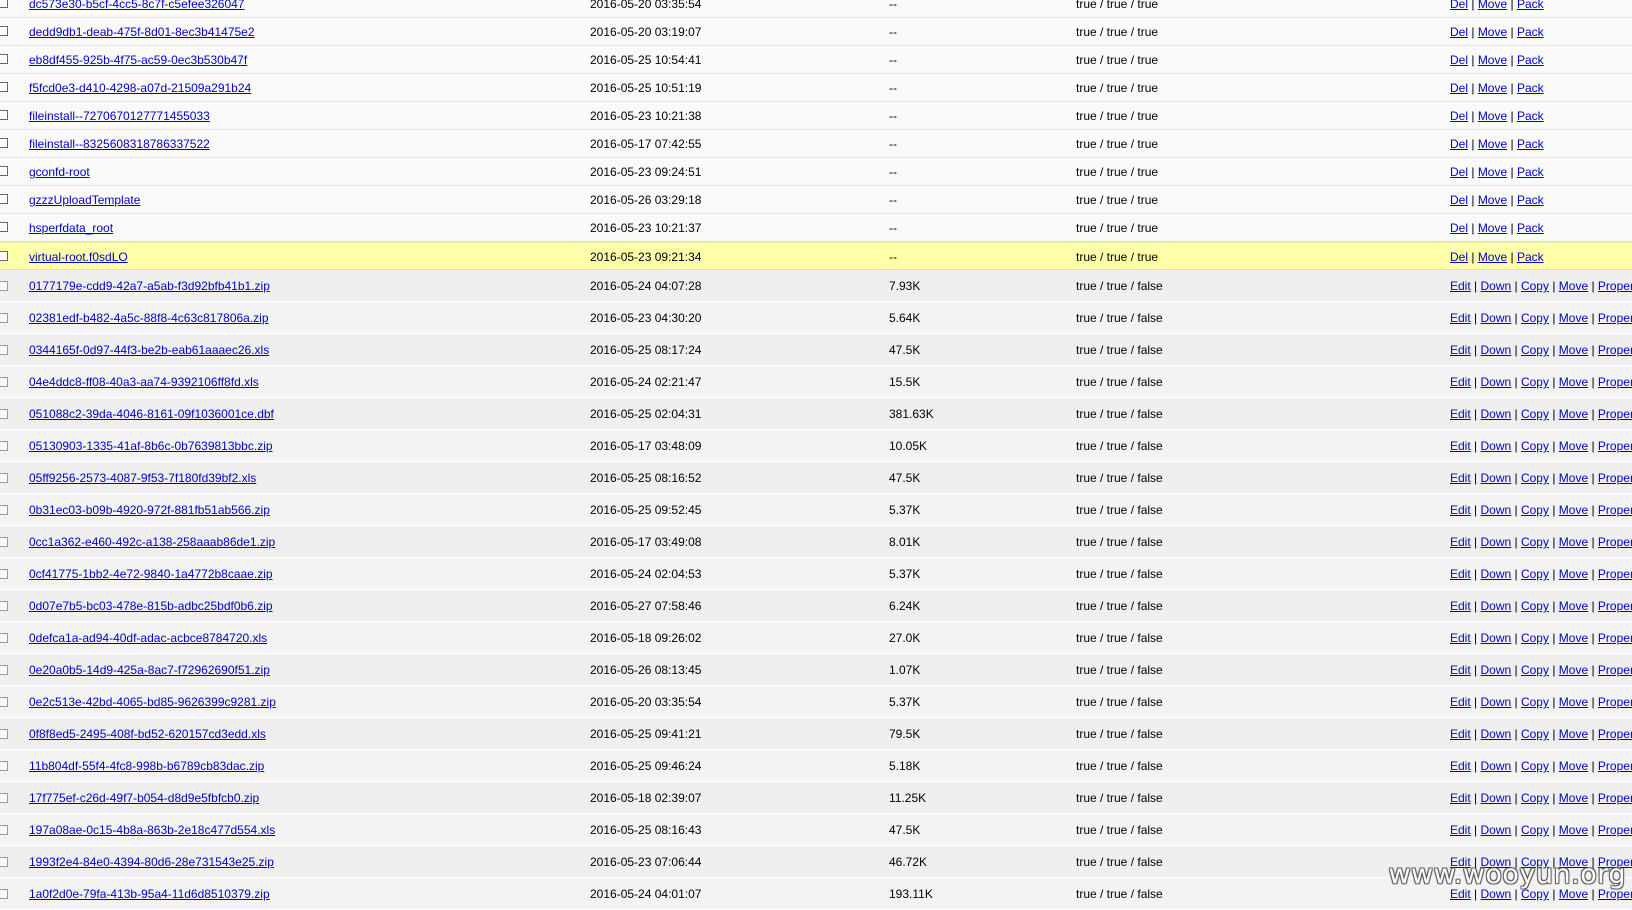 The image size is (1632, 910). What do you see at coordinates (151, 446) in the screenshot?
I see `file-link: 05130903-1335-41af-8b6c-0b7639813bbc.zip` at bounding box center [151, 446].